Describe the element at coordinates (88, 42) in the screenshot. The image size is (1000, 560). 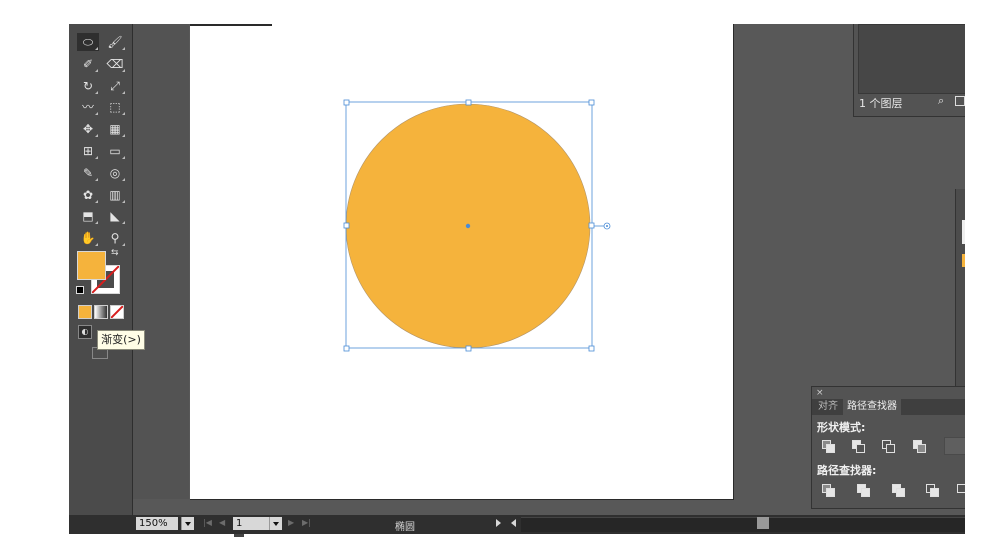
I see `ellipse-tool: ⬭` at that location.